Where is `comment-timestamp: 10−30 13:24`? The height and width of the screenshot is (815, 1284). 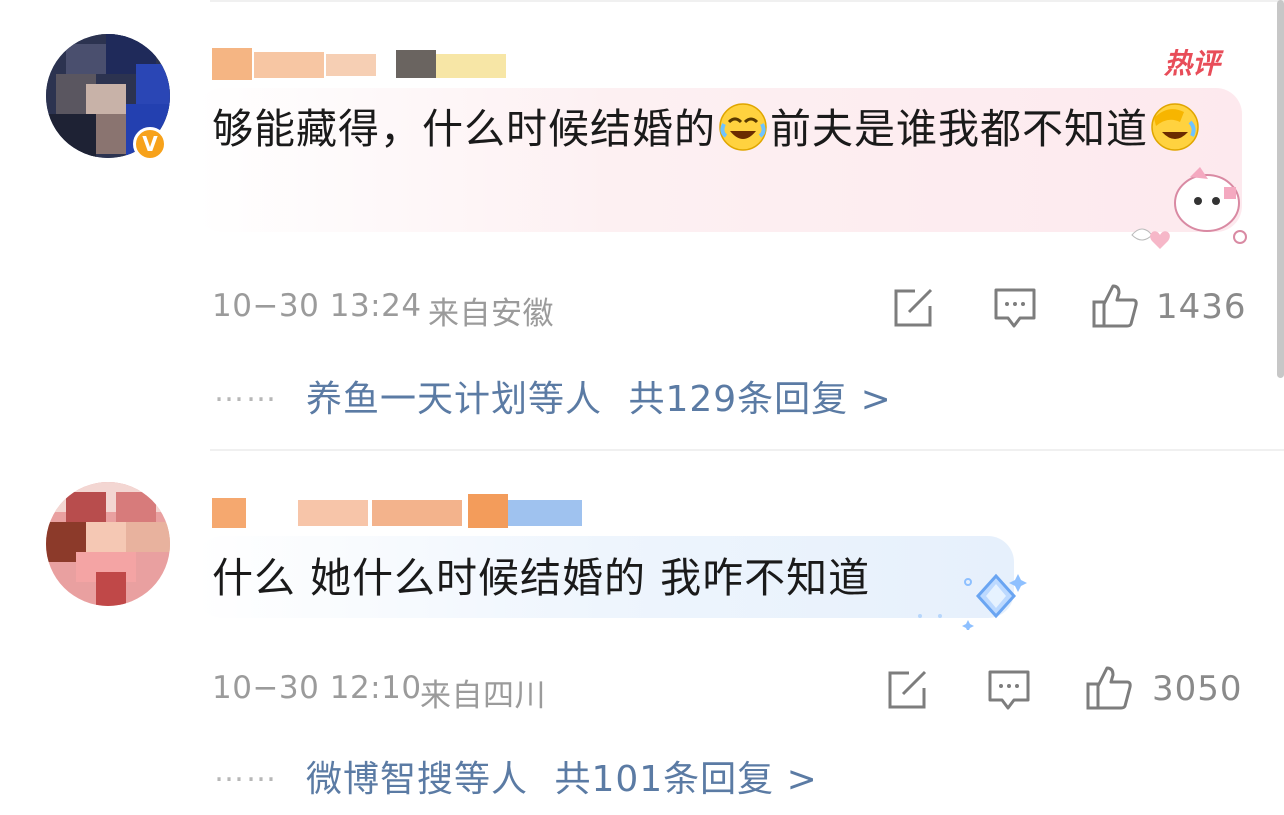
comment-timestamp: 10−30 13:24 is located at coordinates (317, 306).